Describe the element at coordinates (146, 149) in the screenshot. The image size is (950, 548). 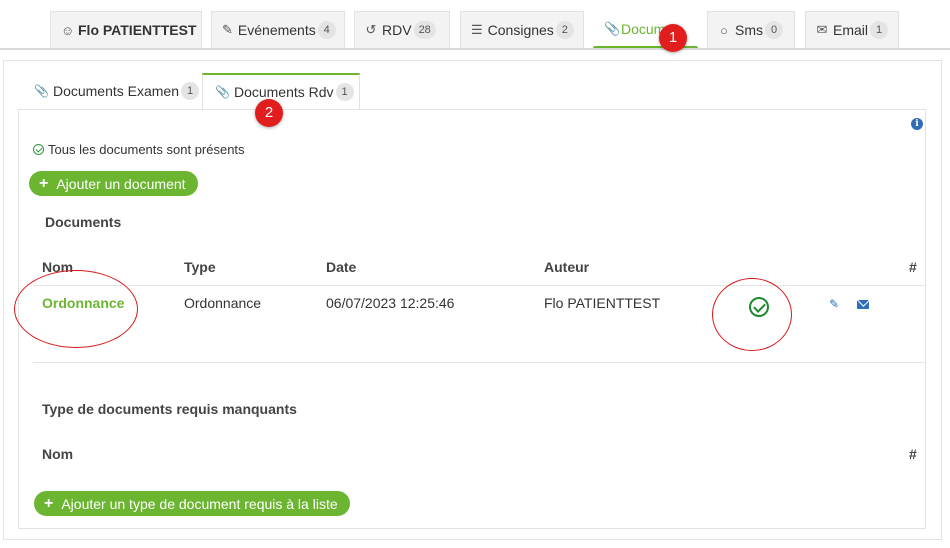
I see `status-text: Tous les documents sont présents` at that location.